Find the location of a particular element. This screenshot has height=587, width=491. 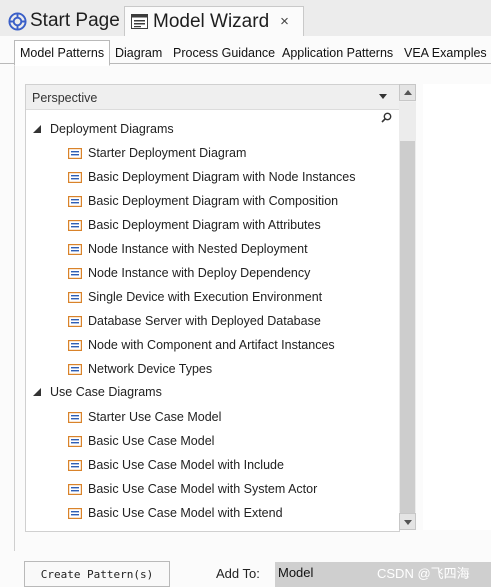

arrow-down-icon is located at coordinates (408, 522).